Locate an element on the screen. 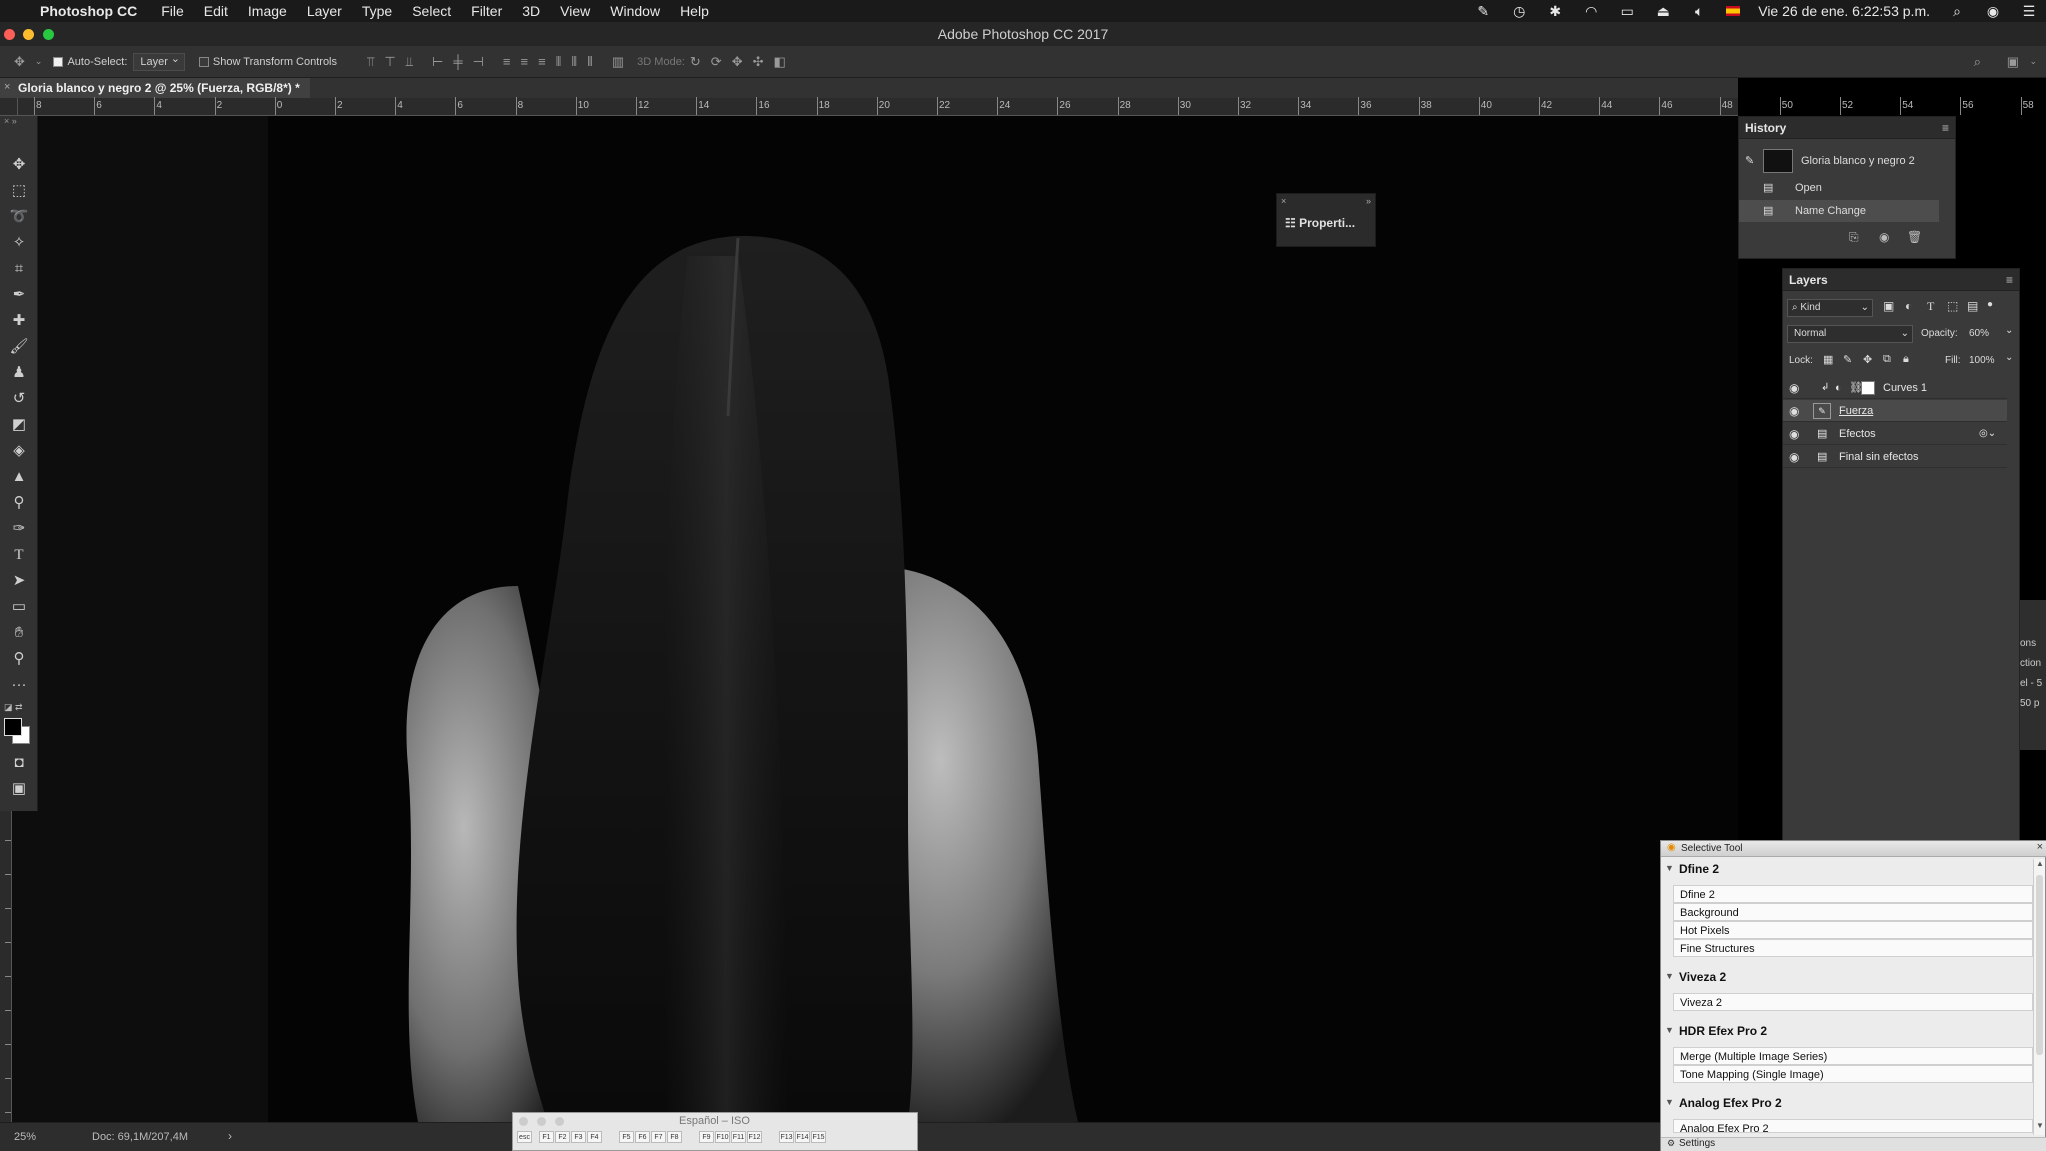 The width and height of the screenshot is (2046, 1151). viveza-2-button: Viveza 2 is located at coordinates (1853, 1002).